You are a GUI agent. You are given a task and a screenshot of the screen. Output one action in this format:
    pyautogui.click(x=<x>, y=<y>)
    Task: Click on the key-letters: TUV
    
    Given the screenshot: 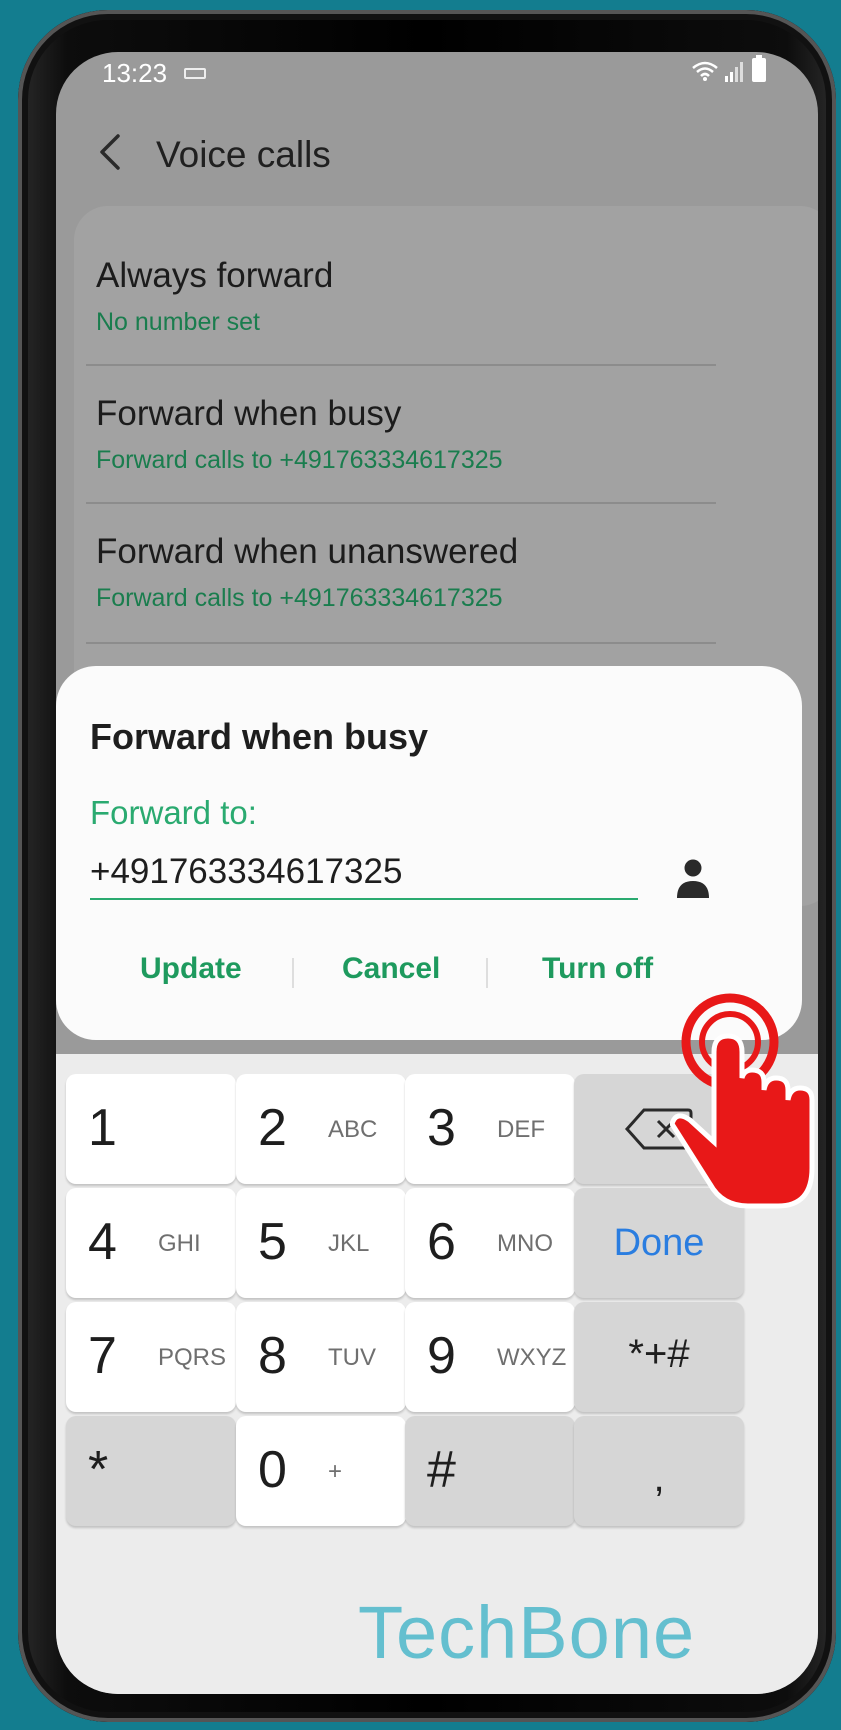 What is the action you would take?
    pyautogui.click(x=352, y=1357)
    